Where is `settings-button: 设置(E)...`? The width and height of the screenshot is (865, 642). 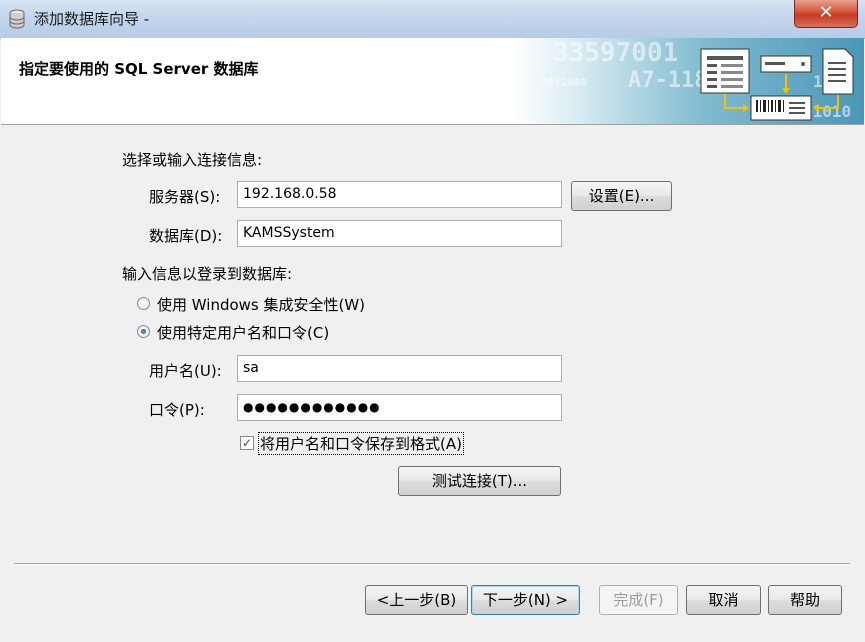
settings-button: 设置(E)... is located at coordinates (621, 196).